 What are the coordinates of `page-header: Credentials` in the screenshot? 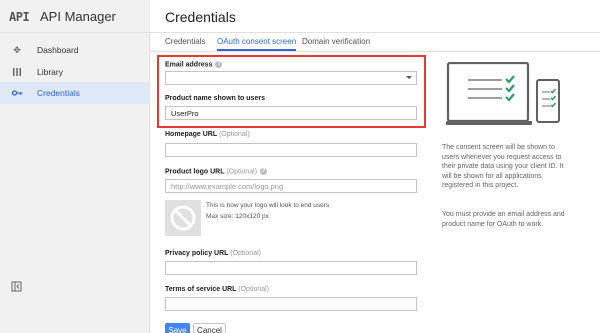 It's located at (375, 16).